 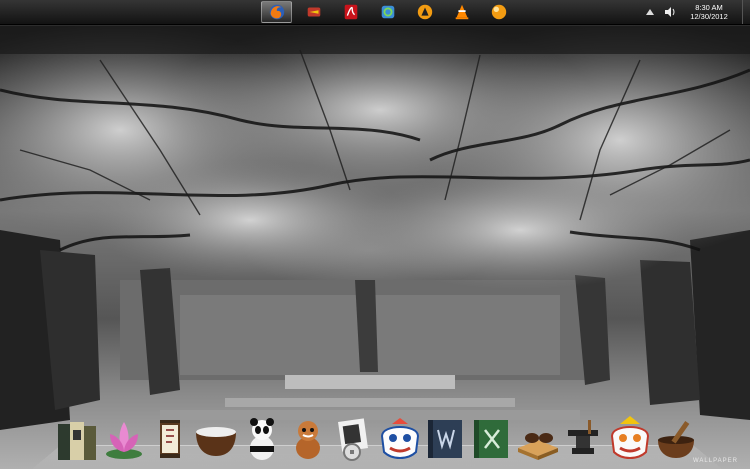 I want to click on taskbar-adobe-reader-button, so click(x=350, y=12).